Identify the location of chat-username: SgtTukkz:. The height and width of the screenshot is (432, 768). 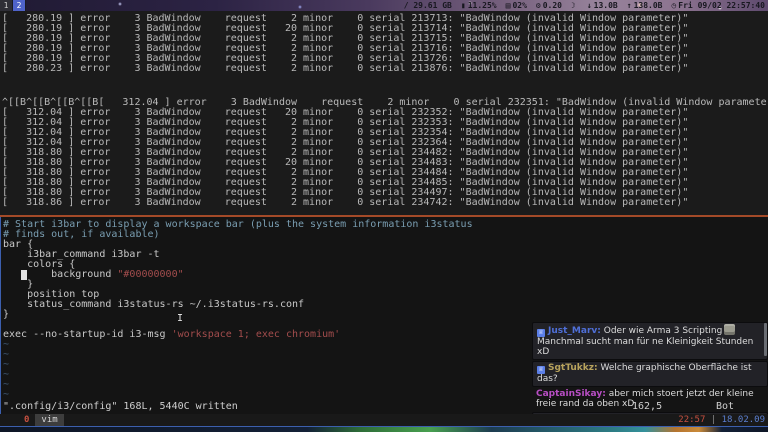
(573, 368).